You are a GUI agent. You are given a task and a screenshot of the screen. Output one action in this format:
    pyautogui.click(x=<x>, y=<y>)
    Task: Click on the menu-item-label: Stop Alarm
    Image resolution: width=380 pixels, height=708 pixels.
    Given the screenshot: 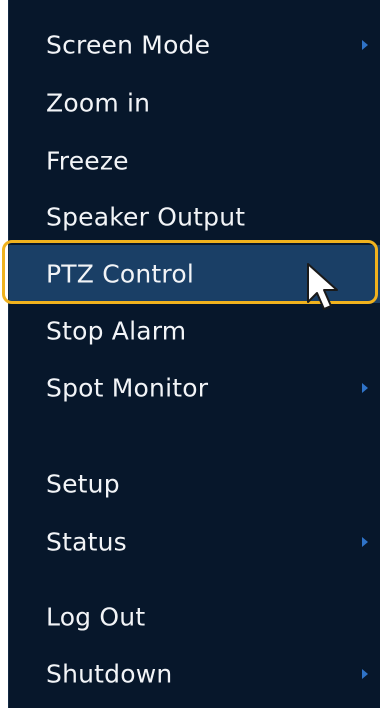 What is the action you would take?
    pyautogui.click(x=116, y=331)
    